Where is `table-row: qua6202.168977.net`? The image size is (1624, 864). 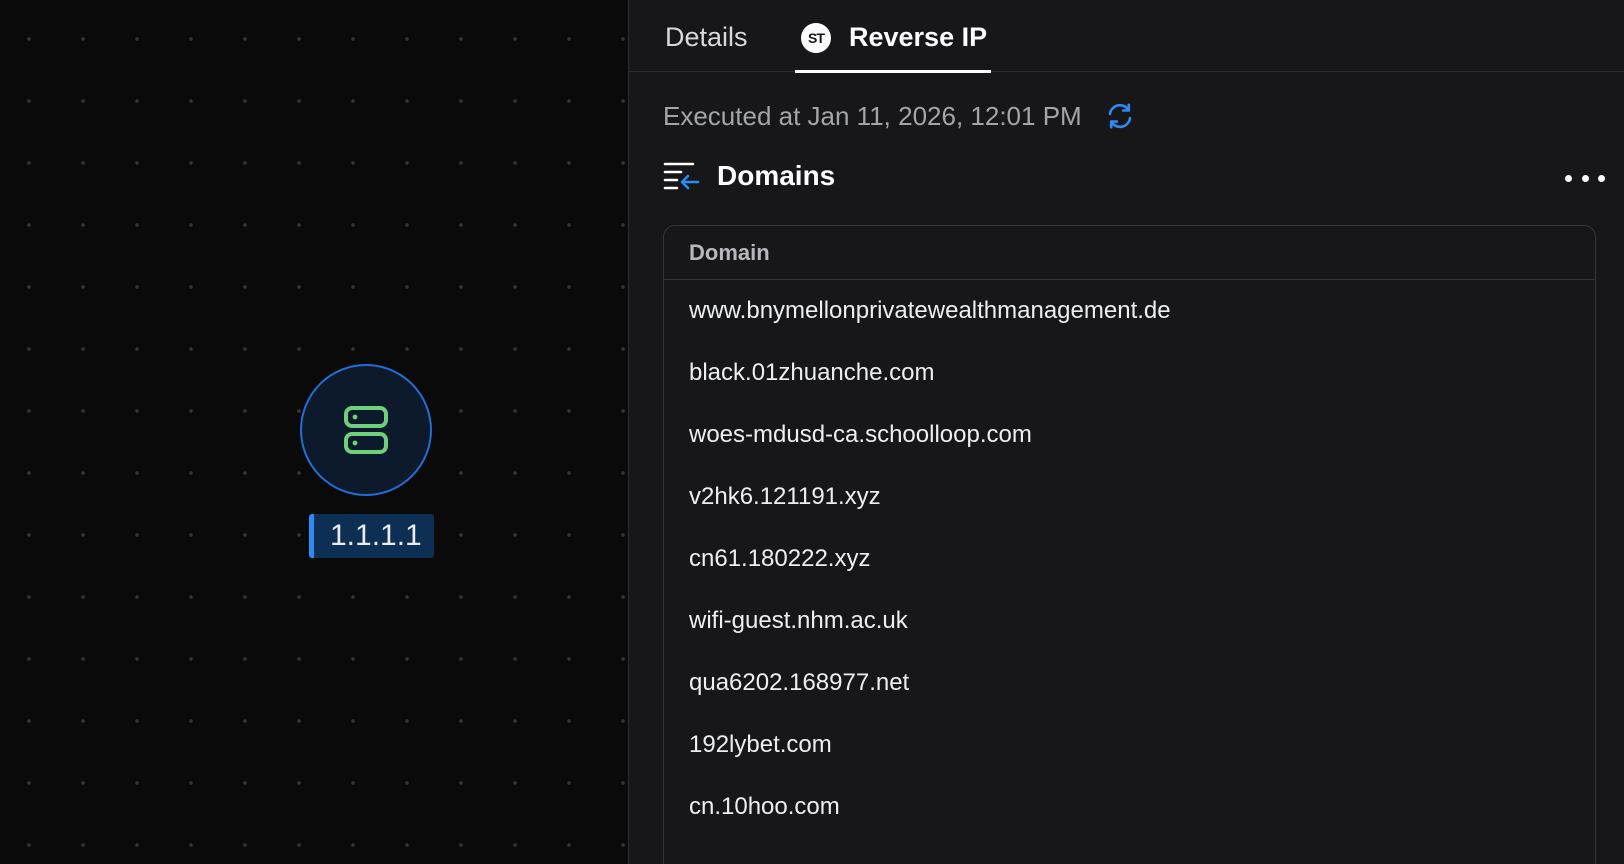 table-row: qua6202.168977.net is located at coordinates (1129, 683).